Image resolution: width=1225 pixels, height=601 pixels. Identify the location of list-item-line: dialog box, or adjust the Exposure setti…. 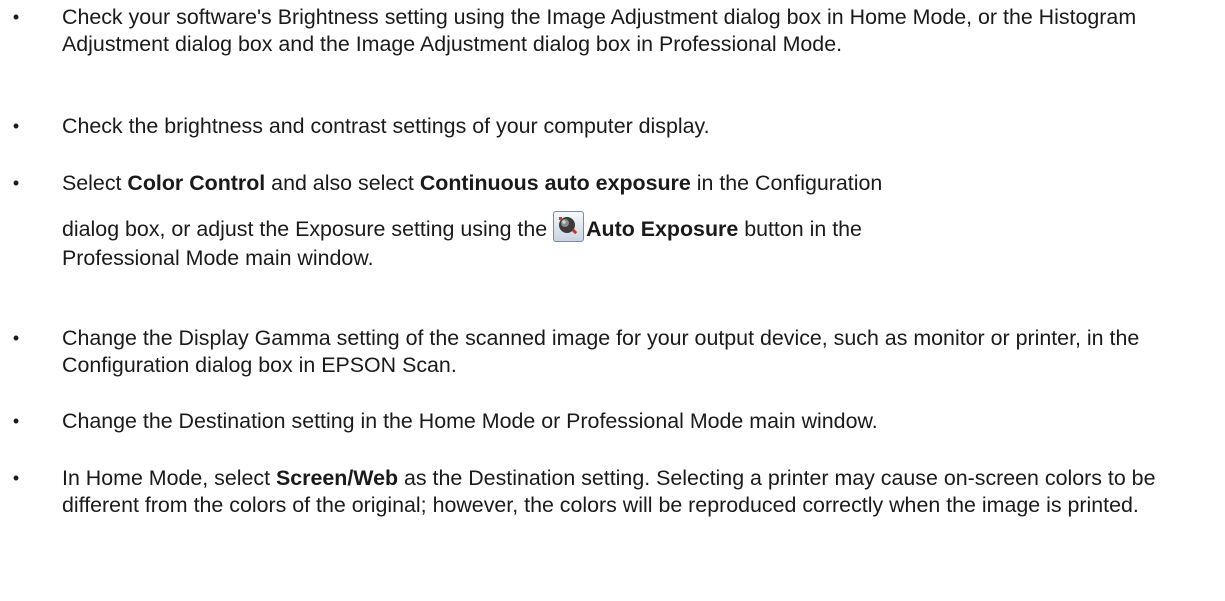
(637, 227).